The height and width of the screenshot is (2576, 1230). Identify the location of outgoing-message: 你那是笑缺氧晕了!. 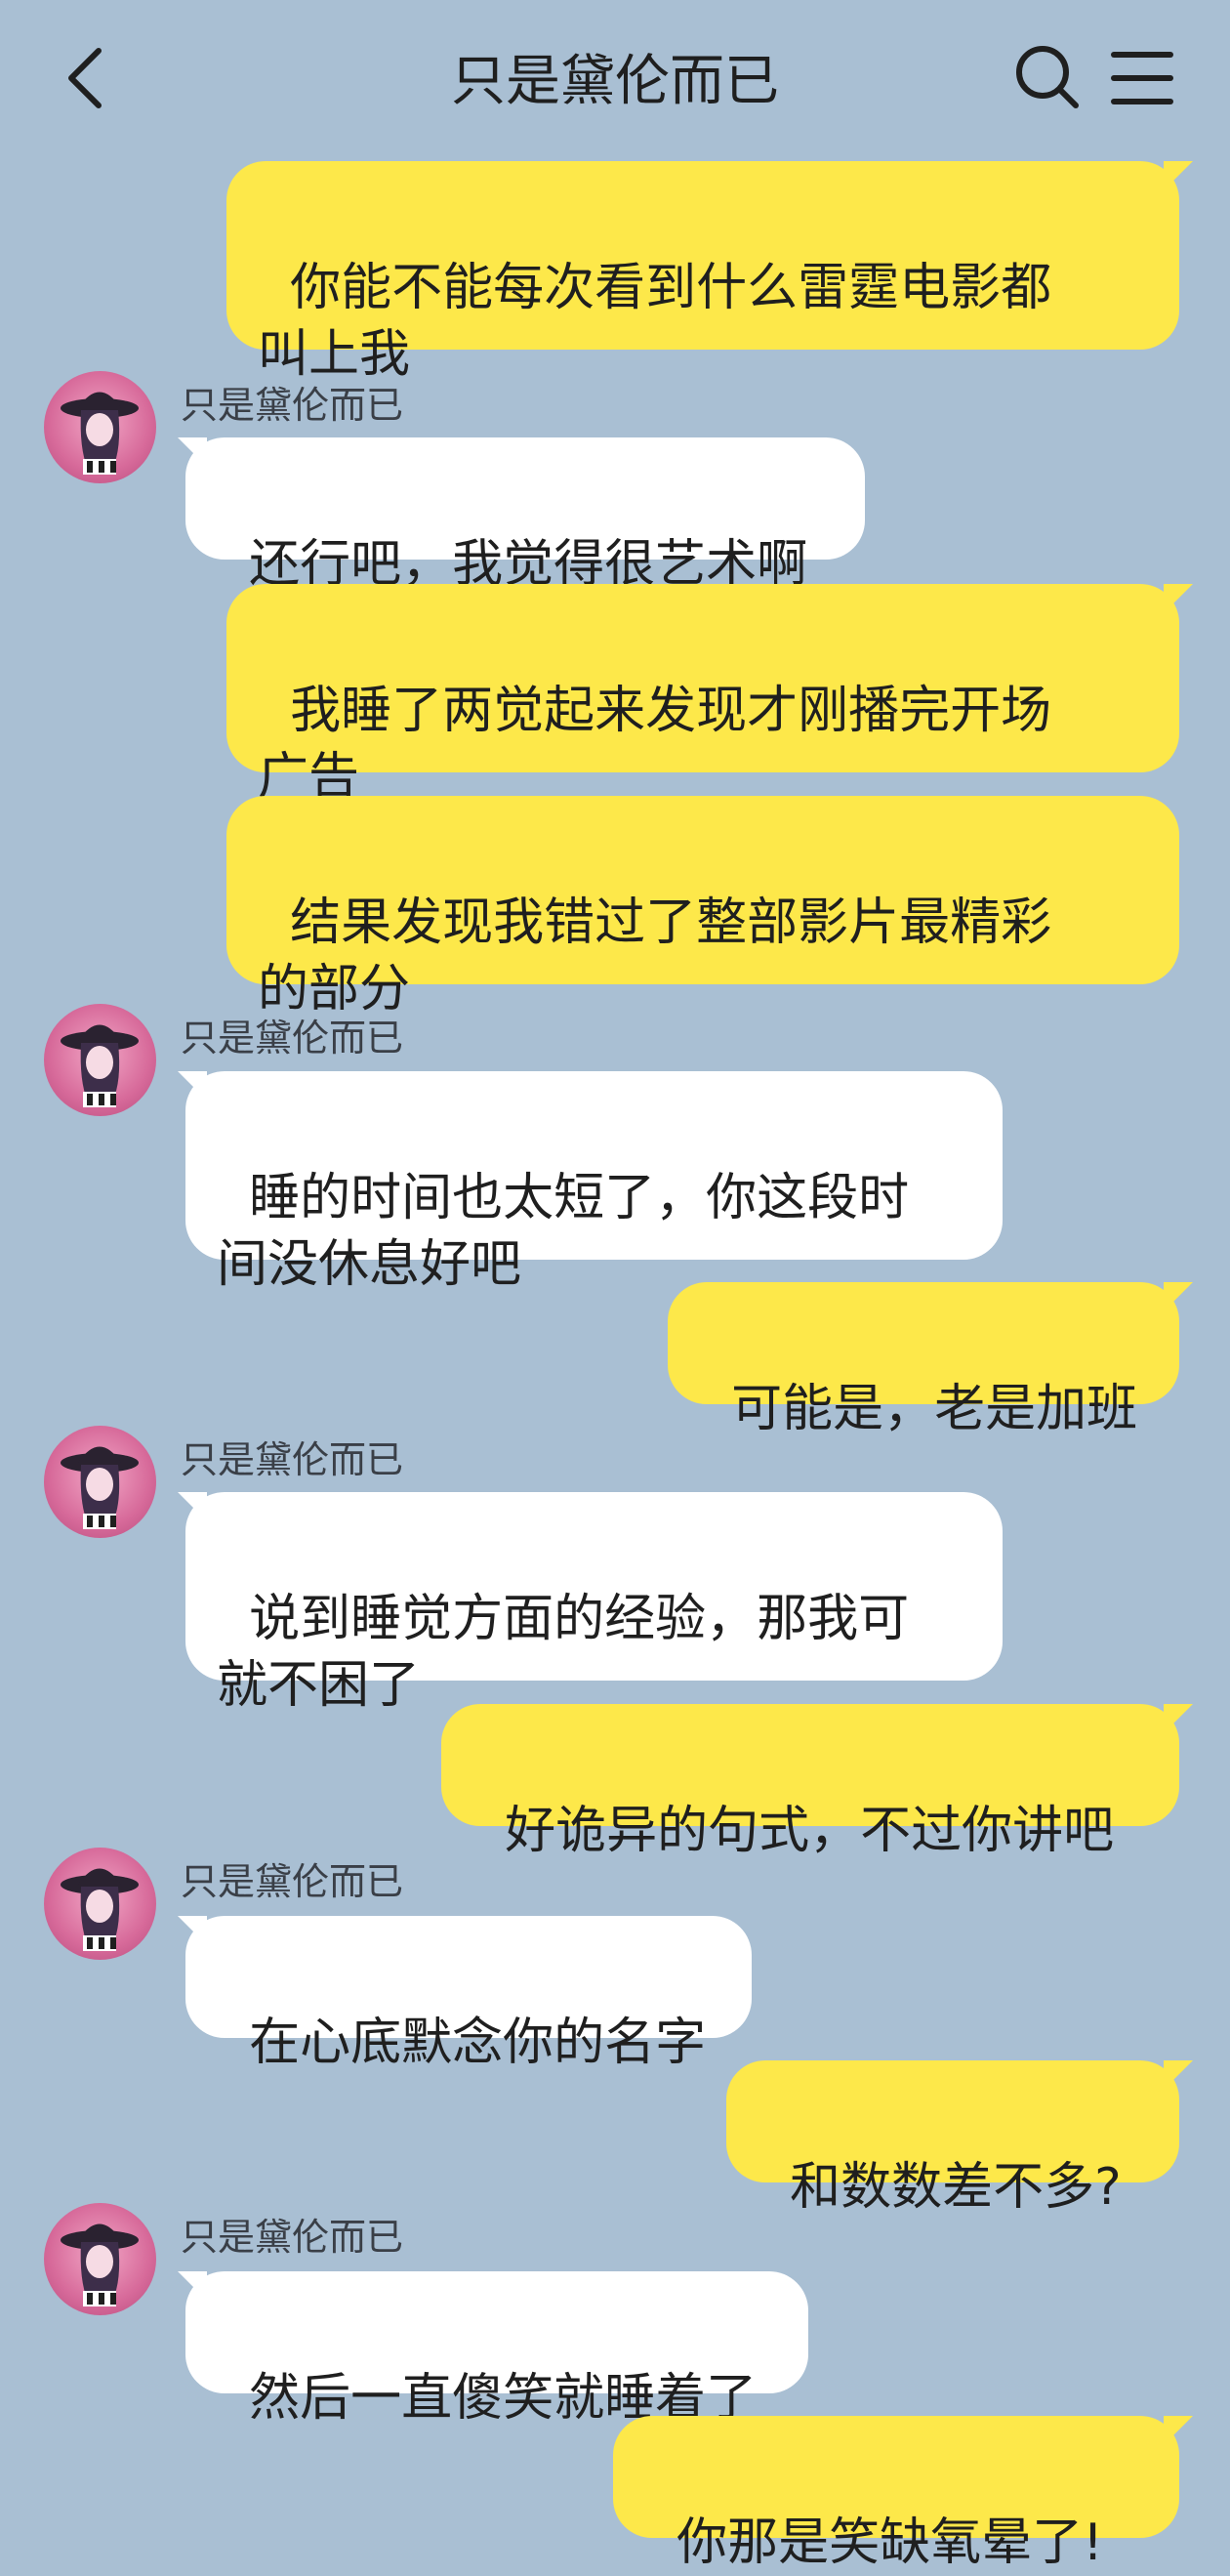
(896, 2494).